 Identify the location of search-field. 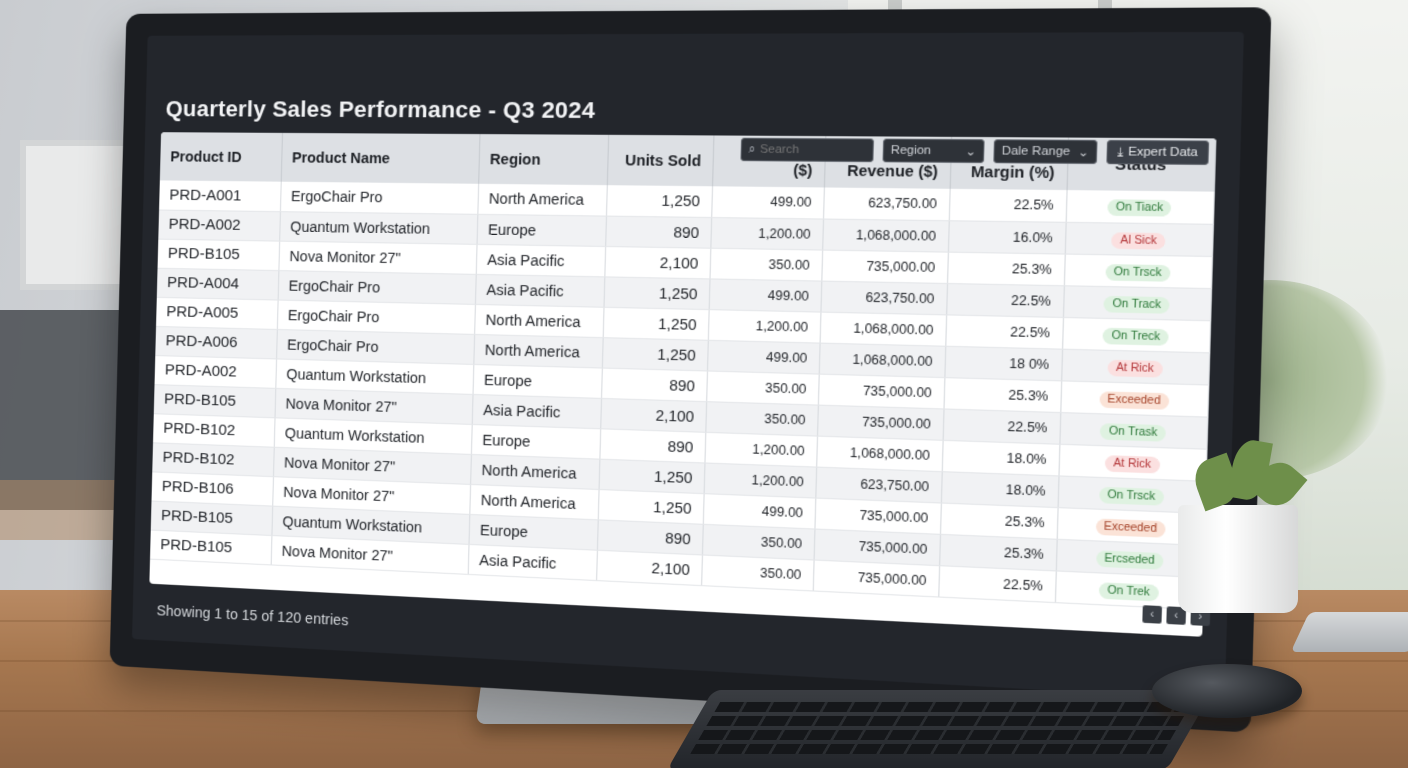
(810, 150).